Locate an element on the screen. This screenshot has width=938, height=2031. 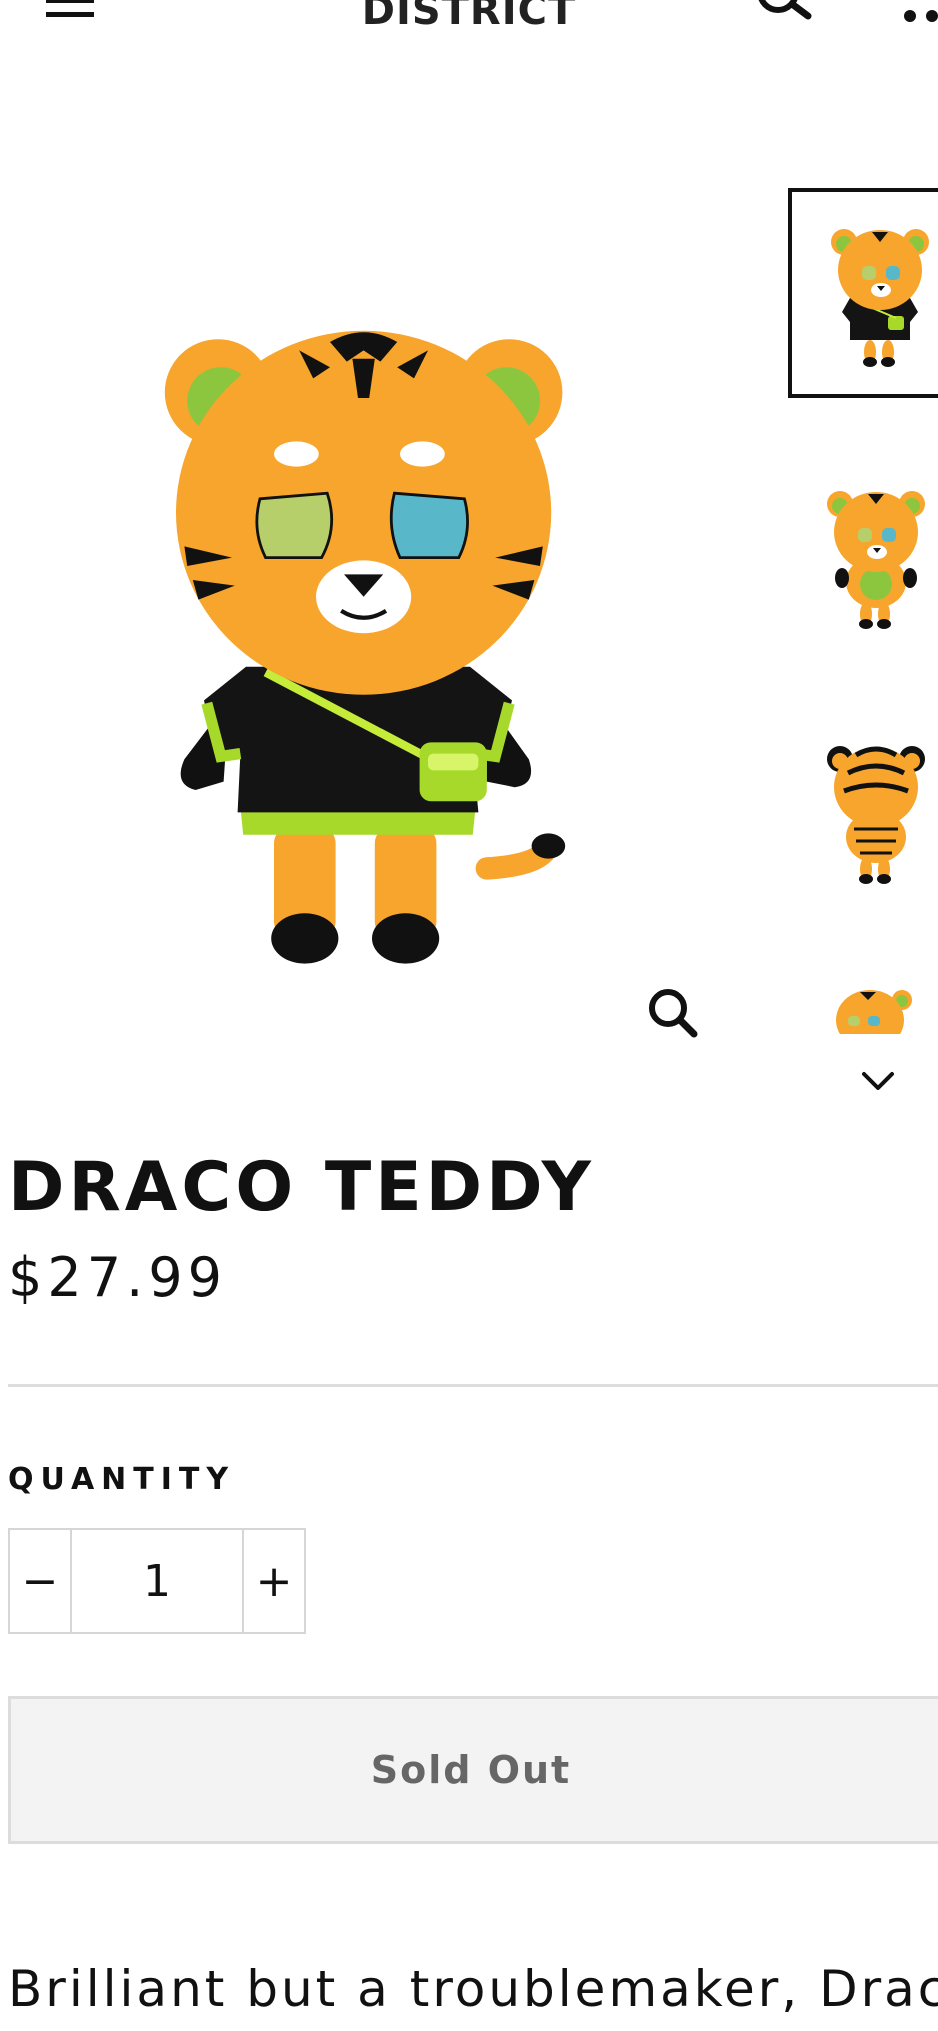
search-icon is located at coordinates (782, 14).